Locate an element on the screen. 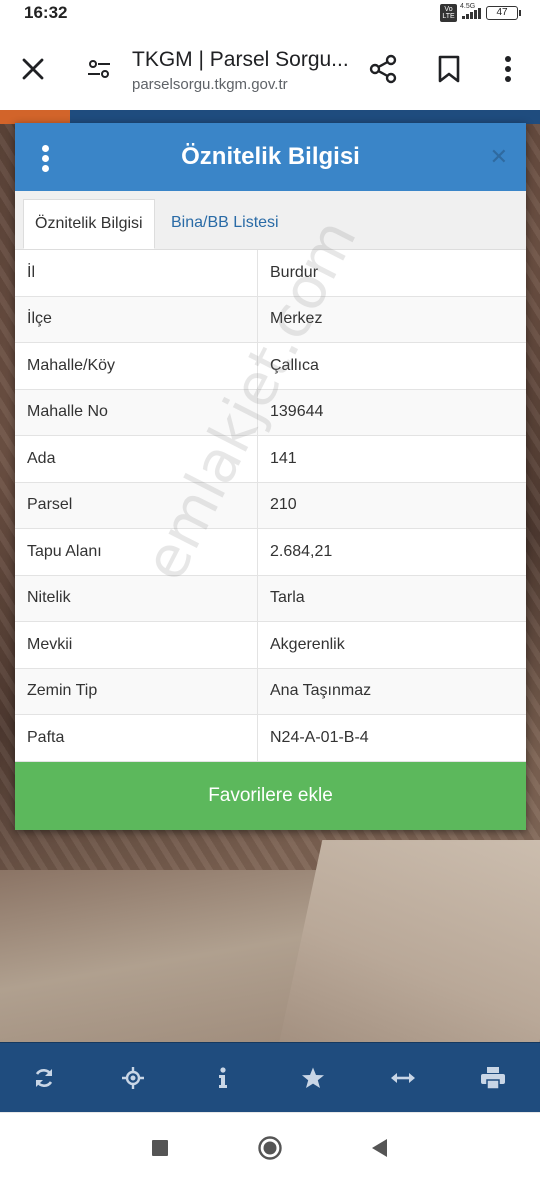 This screenshot has height=1181, width=540. attribute-value: Ana Taşınmaz is located at coordinates (391, 691).